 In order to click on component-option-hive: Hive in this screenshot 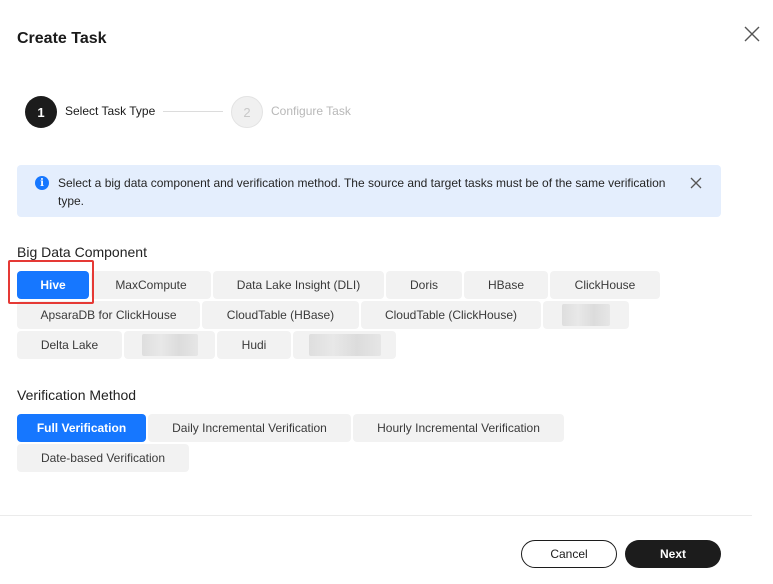, I will do `click(53, 285)`.